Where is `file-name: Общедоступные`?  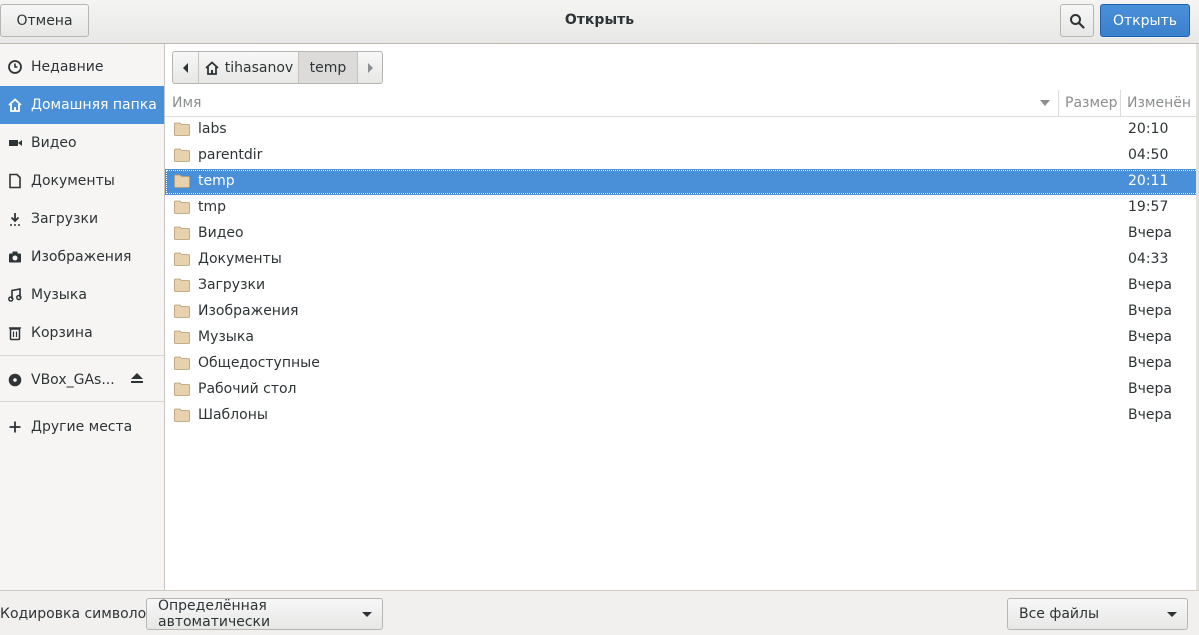
file-name: Общедоступные is located at coordinates (259, 363).